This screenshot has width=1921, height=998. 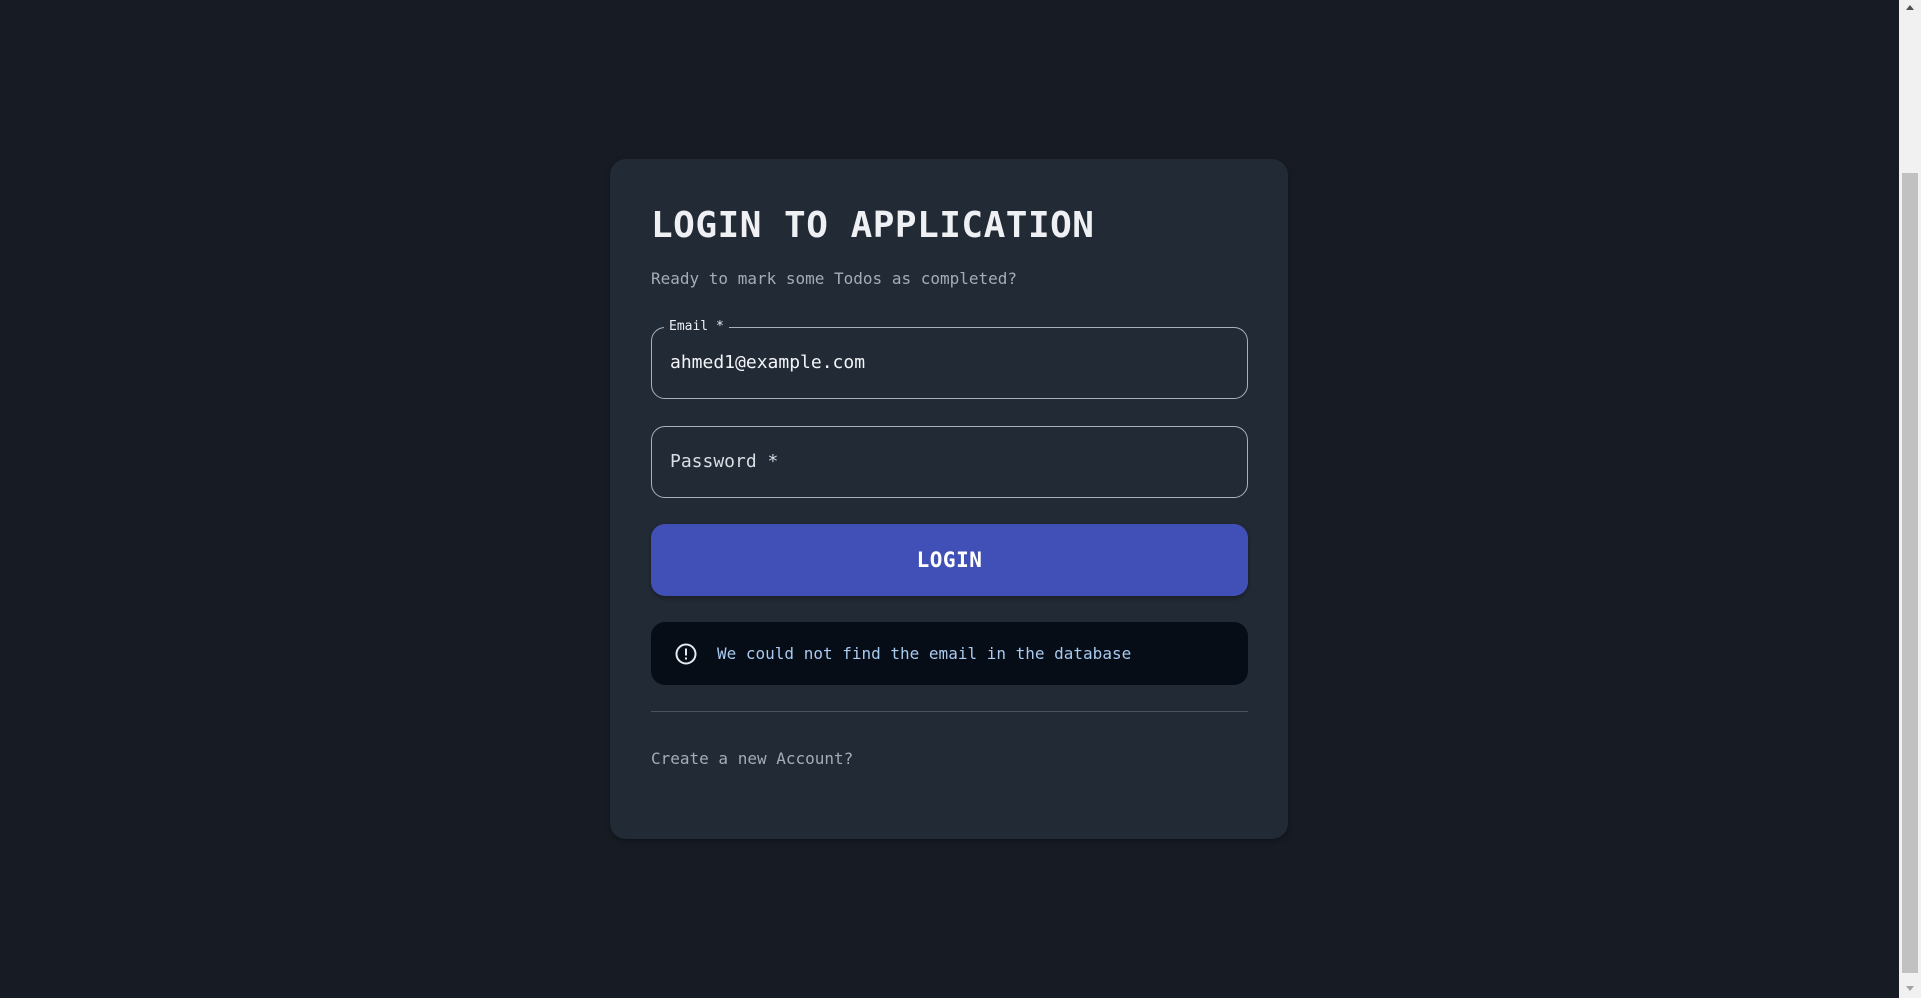 I want to click on scrollbar-thumb, so click(x=1910, y=573).